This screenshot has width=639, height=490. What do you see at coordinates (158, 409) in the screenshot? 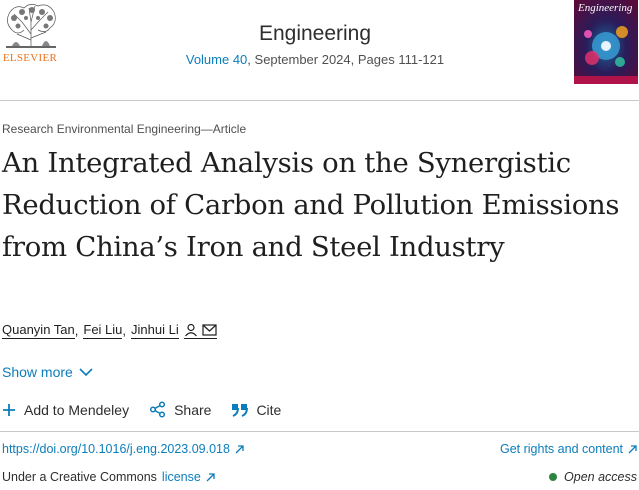
I see `share-icon` at bounding box center [158, 409].